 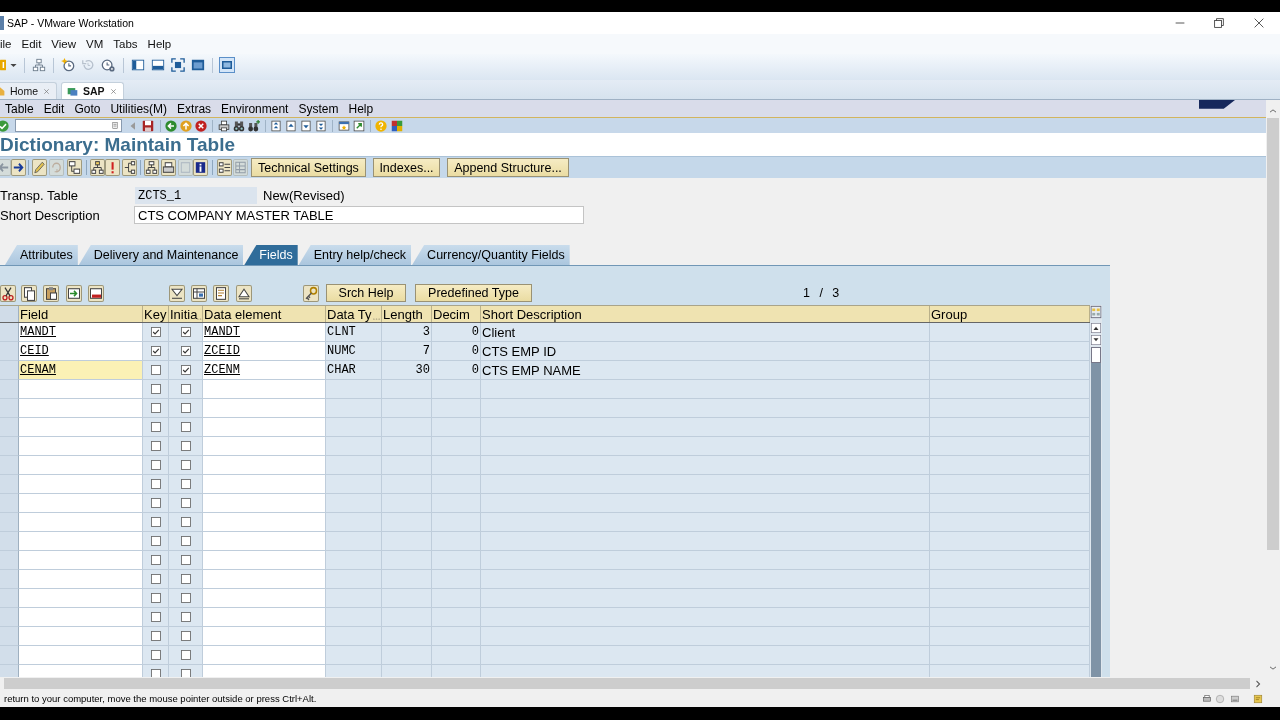 I want to click on toolbar-button: Predefined Type, so click(x=473, y=293).